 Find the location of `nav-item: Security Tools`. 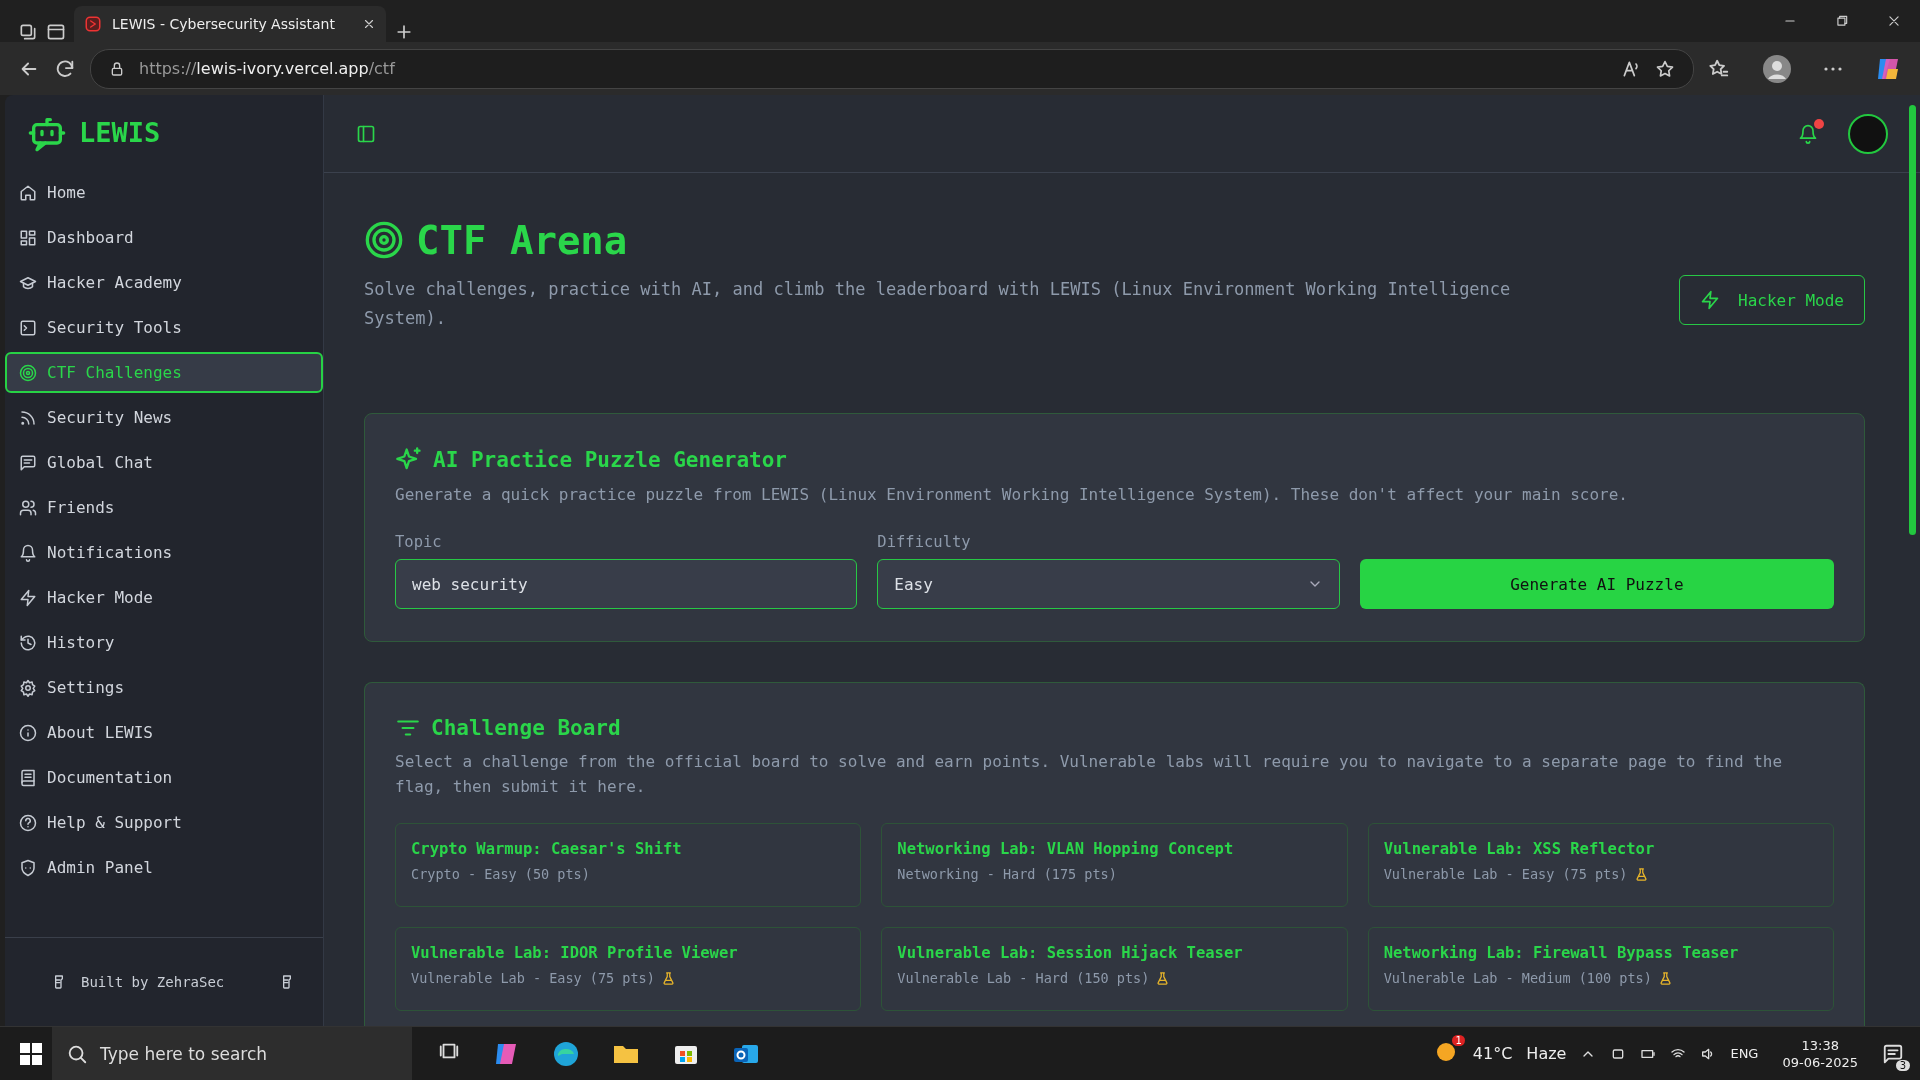

nav-item: Security Tools is located at coordinates (164, 327).